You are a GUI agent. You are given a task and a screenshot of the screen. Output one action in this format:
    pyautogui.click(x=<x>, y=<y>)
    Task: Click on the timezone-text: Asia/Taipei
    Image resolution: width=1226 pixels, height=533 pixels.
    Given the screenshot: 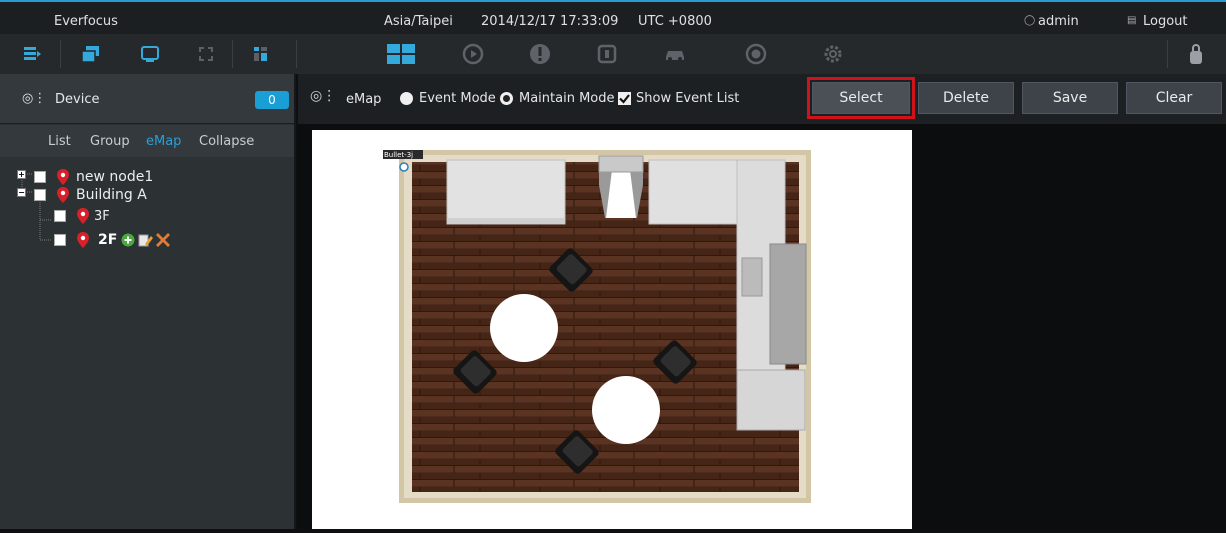 What is the action you would take?
    pyautogui.click(x=418, y=21)
    